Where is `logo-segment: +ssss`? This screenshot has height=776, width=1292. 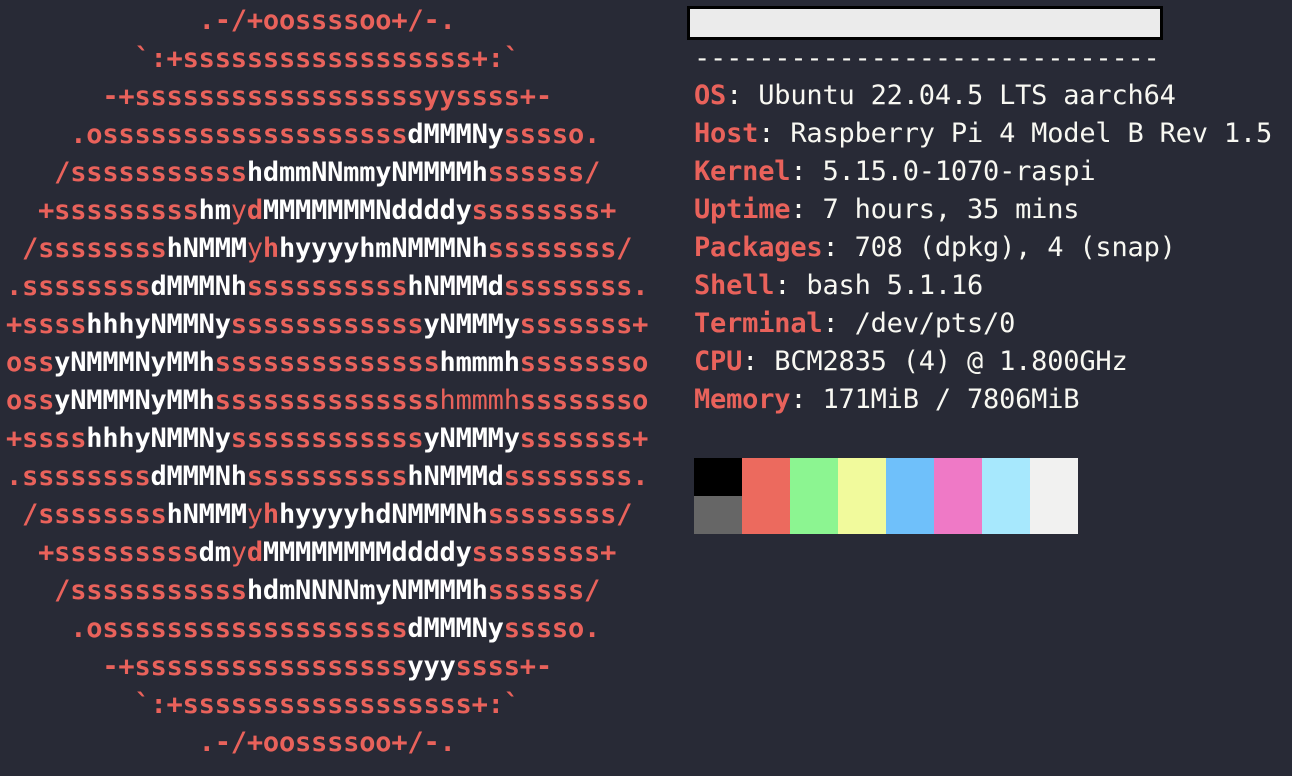
logo-segment: +ssss is located at coordinates (46, 324).